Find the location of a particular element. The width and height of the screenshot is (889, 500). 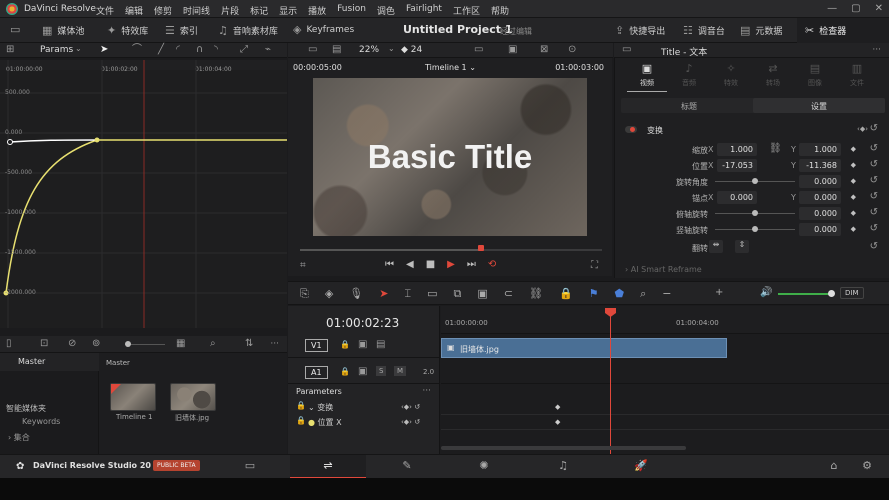

keywords-item: Keywords is located at coordinates (41, 421).